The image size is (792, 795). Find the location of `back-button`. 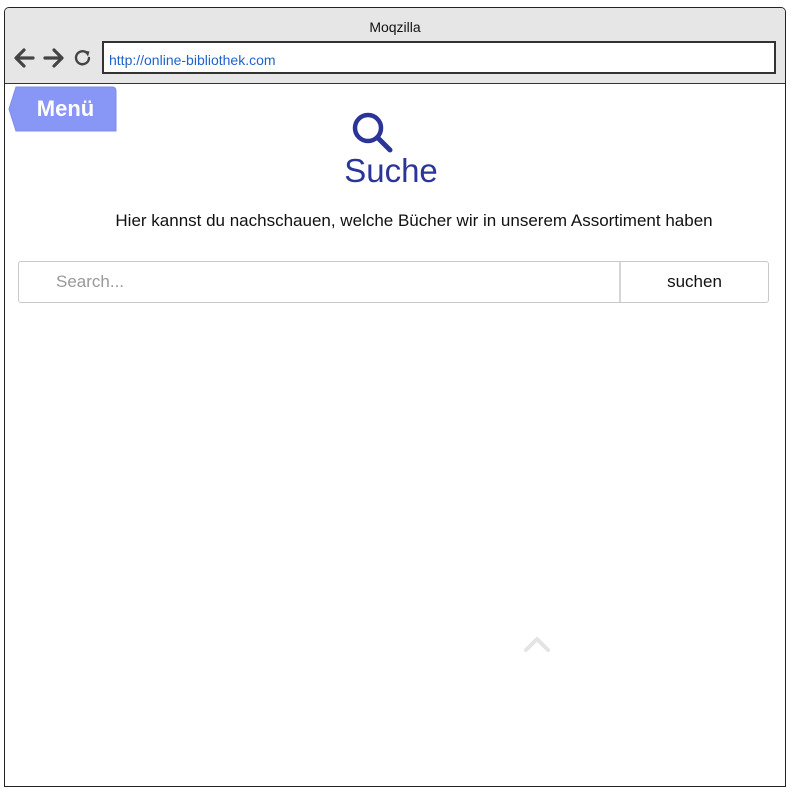

back-button is located at coordinates (24, 58).